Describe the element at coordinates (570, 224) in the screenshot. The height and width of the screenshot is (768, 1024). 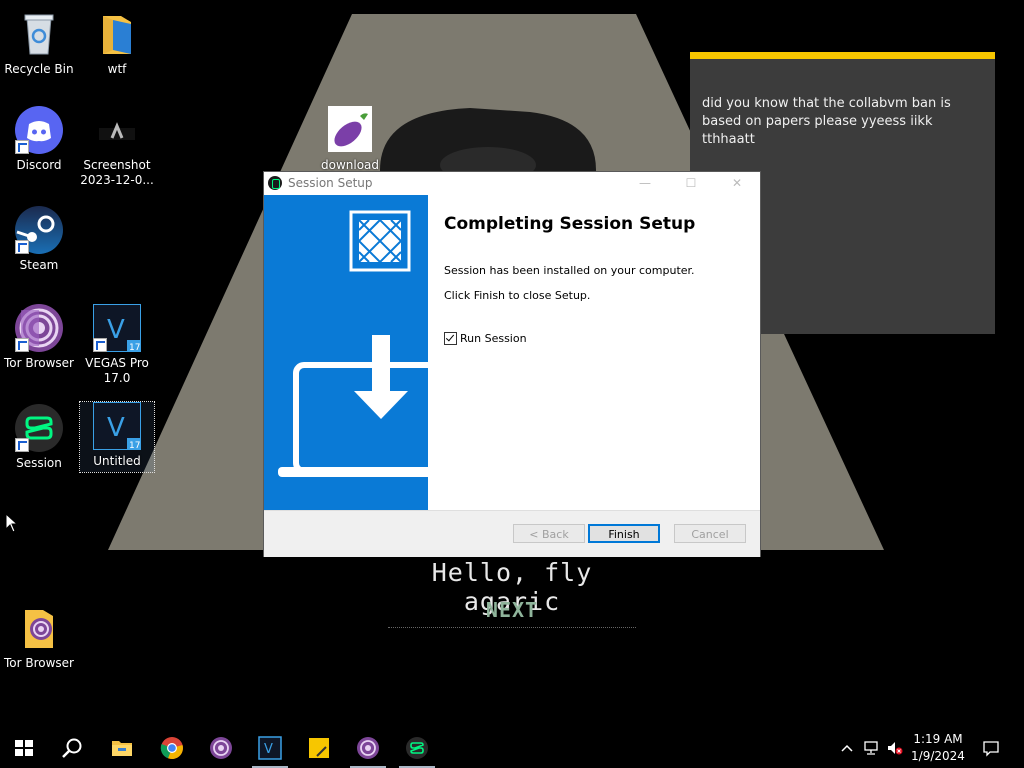
I see `setup-heading: Completing Session Setup` at that location.